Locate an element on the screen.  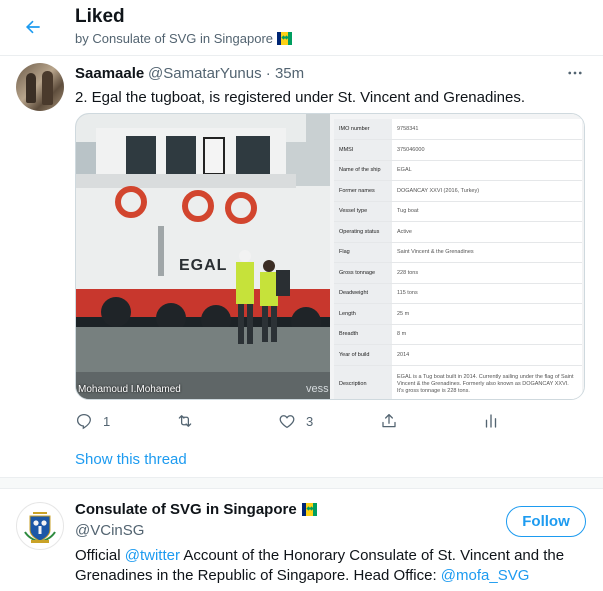
vessel-info-row: Year of build 2014 is located at coordinates (458, 355).